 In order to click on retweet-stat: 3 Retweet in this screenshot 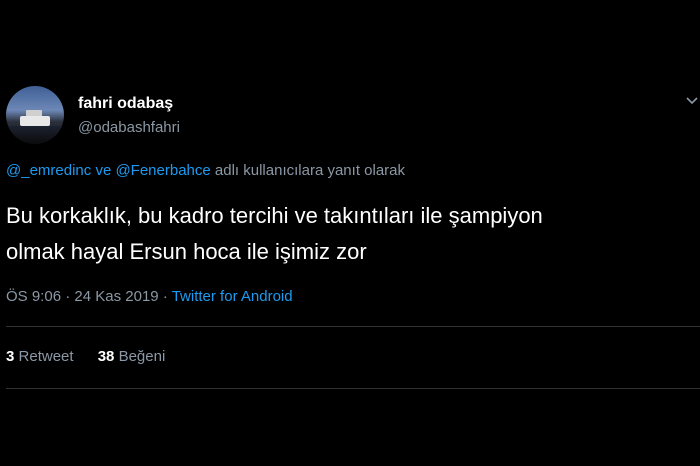, I will do `click(40, 356)`.